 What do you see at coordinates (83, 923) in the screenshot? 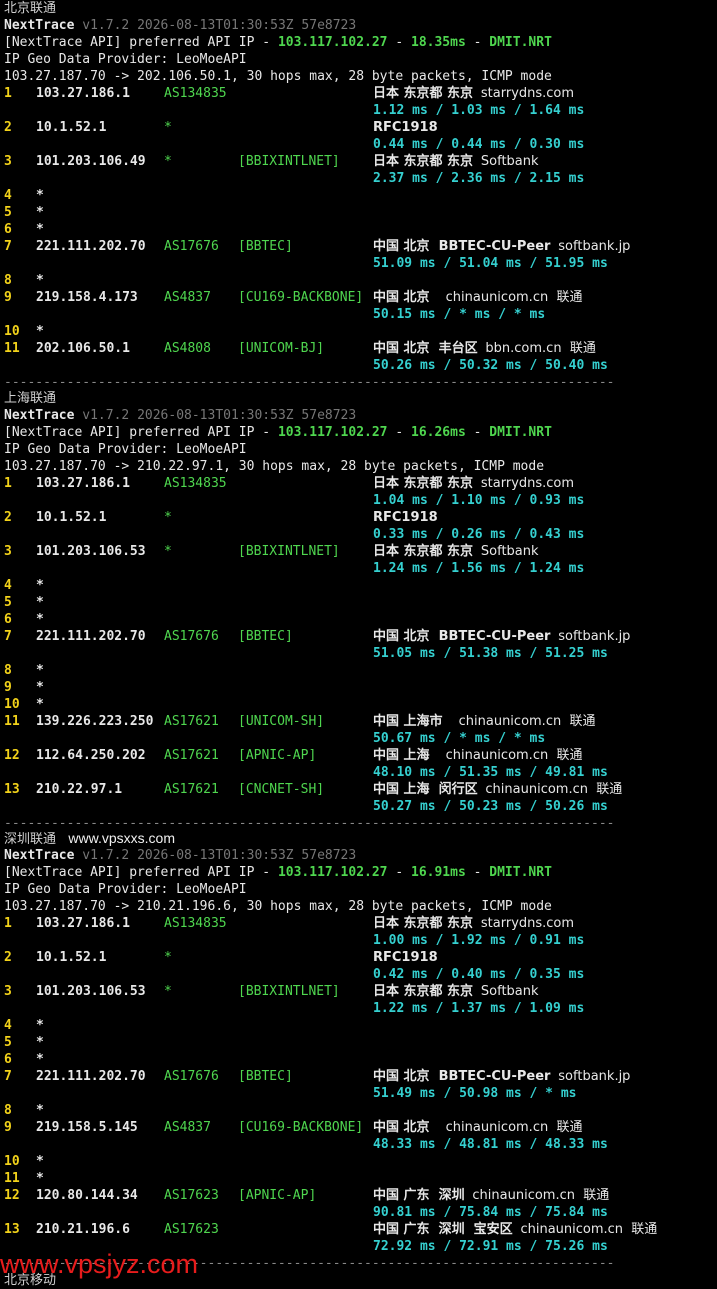
I see `hop-ip: 103.27.186.1` at bounding box center [83, 923].